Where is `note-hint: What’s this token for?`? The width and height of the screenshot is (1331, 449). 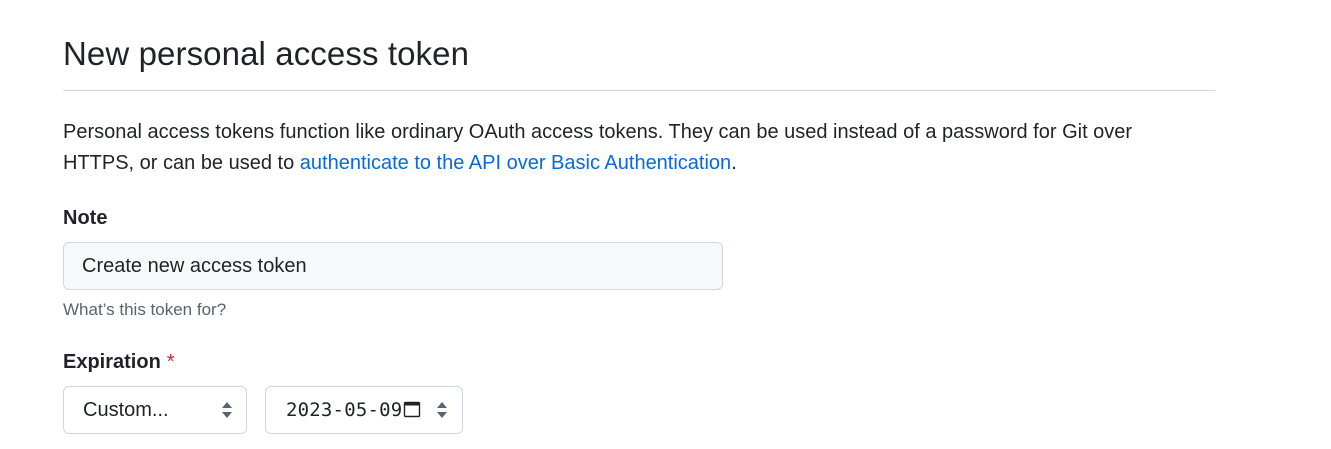 note-hint: What’s this token for? is located at coordinates (145, 309).